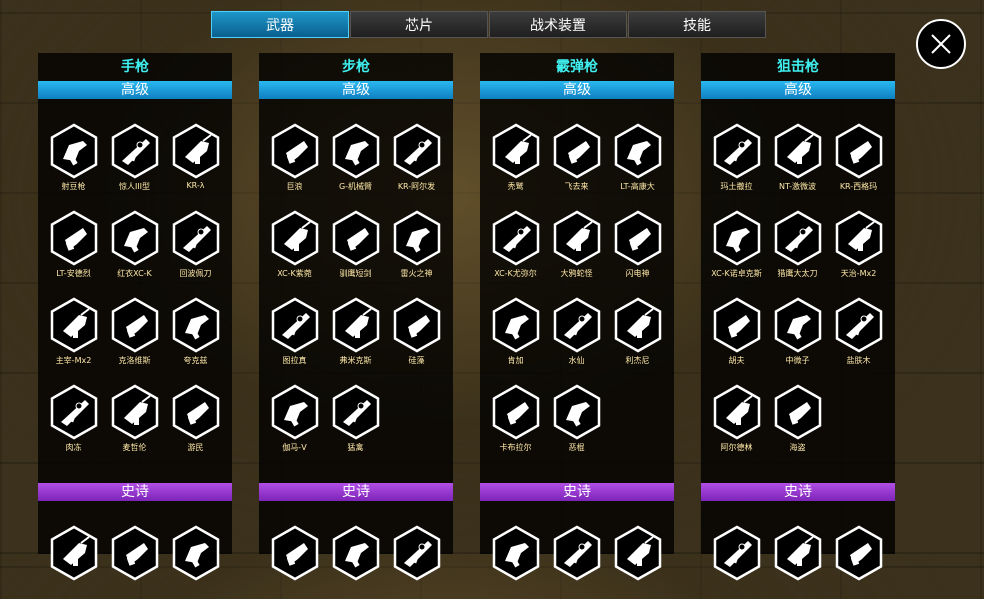 The height and width of the screenshot is (599, 984). I want to click on weapon-name: 伽马-V, so click(294, 447).